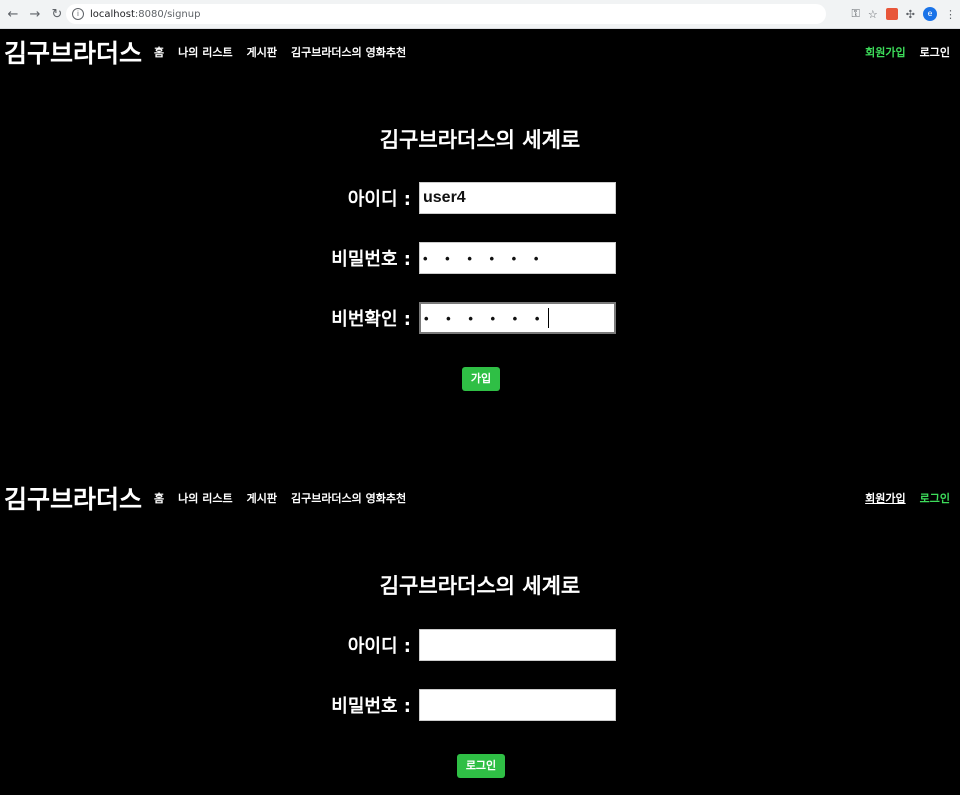  I want to click on login-password-input, so click(517, 705).